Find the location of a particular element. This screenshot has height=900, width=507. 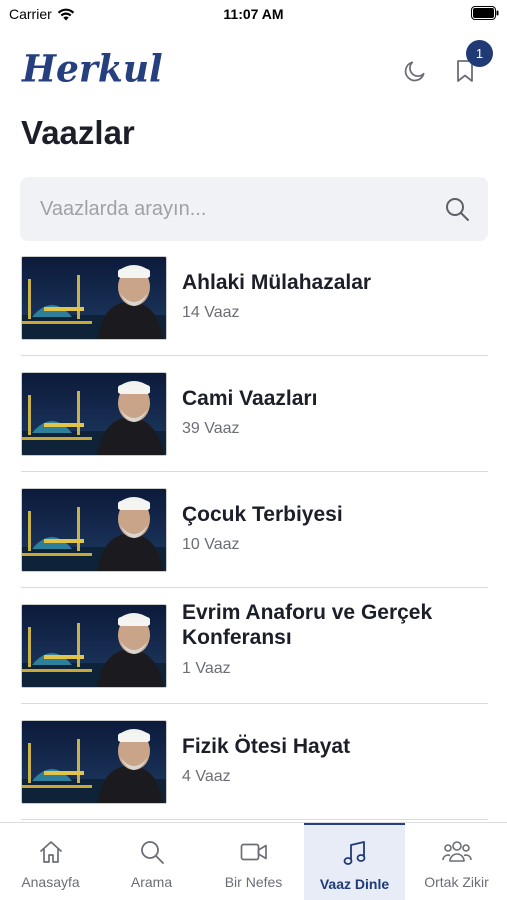

item-title: Evrim Anaforu ve Gerçek Konferansı is located at coordinates (307, 625).